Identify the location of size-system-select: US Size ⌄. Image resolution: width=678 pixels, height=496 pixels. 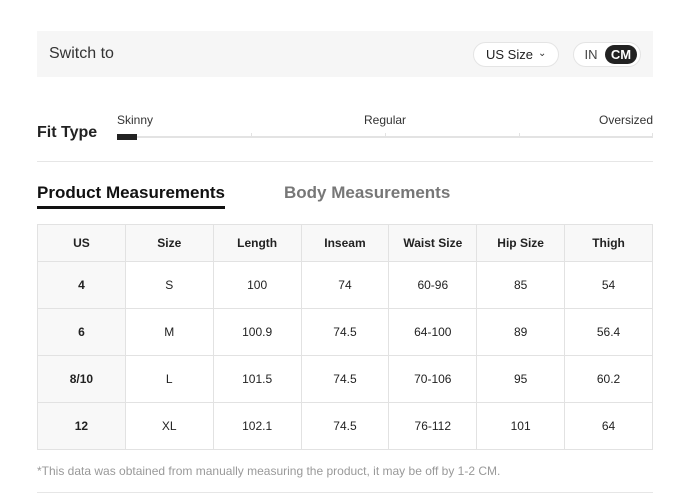
(516, 54).